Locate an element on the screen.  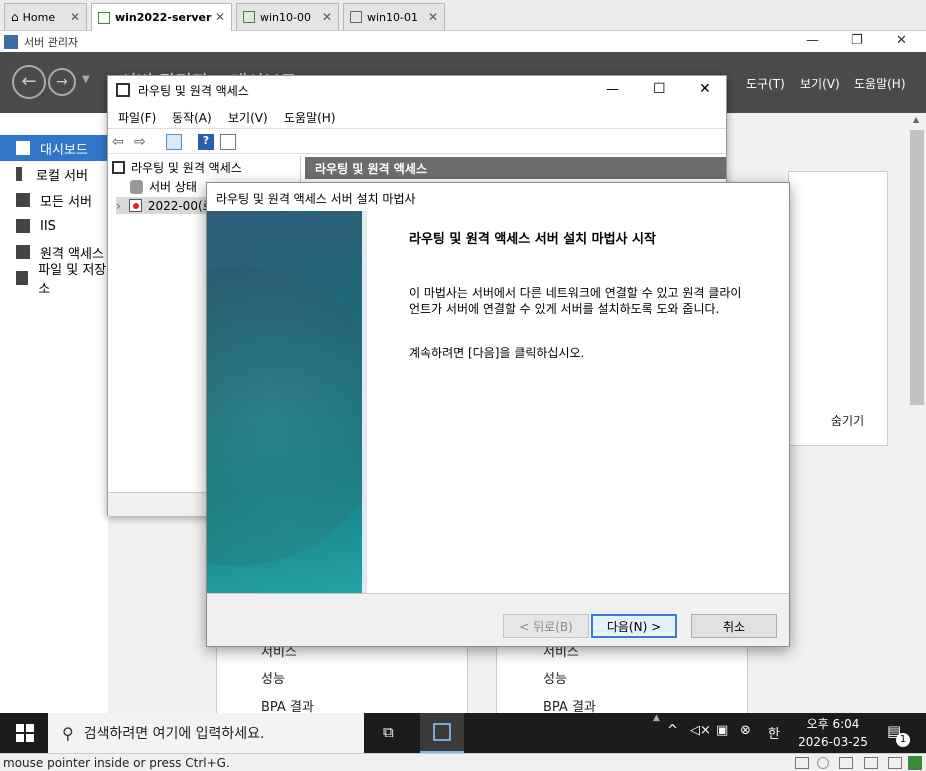
rras-icon is located at coordinates (118, 167).